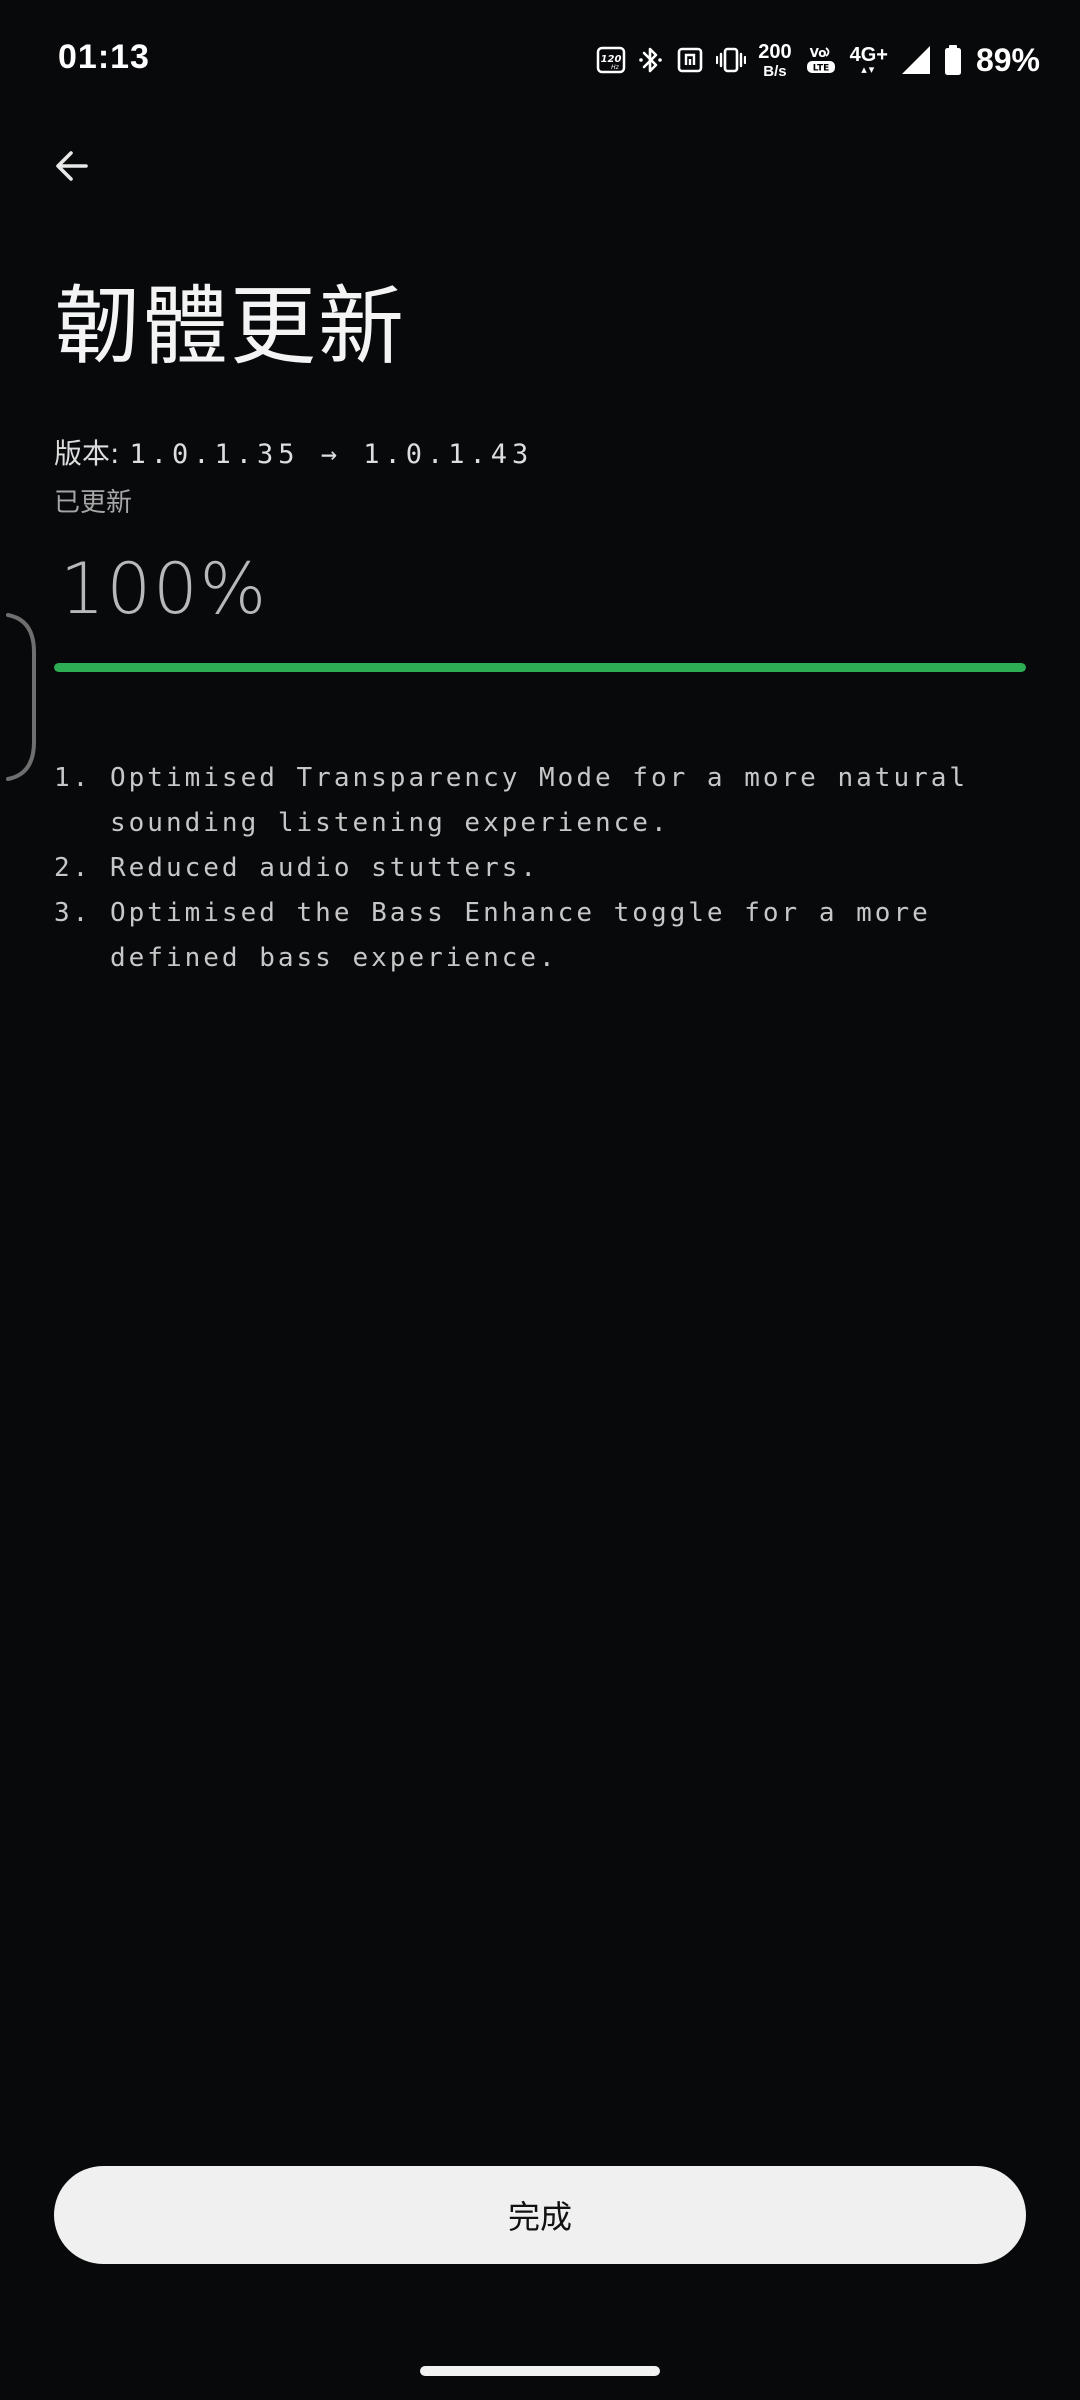  I want to click on net-speed-value: 200, so click(775, 51).